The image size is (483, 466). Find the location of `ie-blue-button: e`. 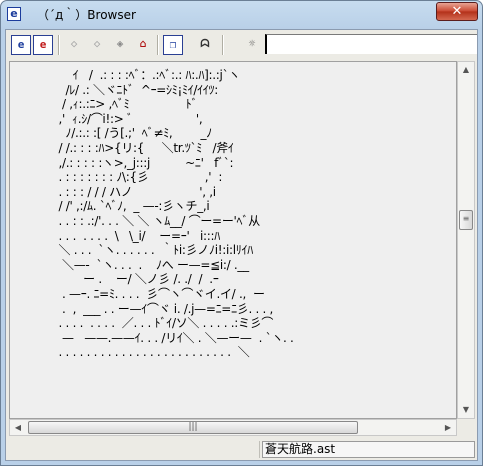

ie-blue-button: e is located at coordinates (21, 45).